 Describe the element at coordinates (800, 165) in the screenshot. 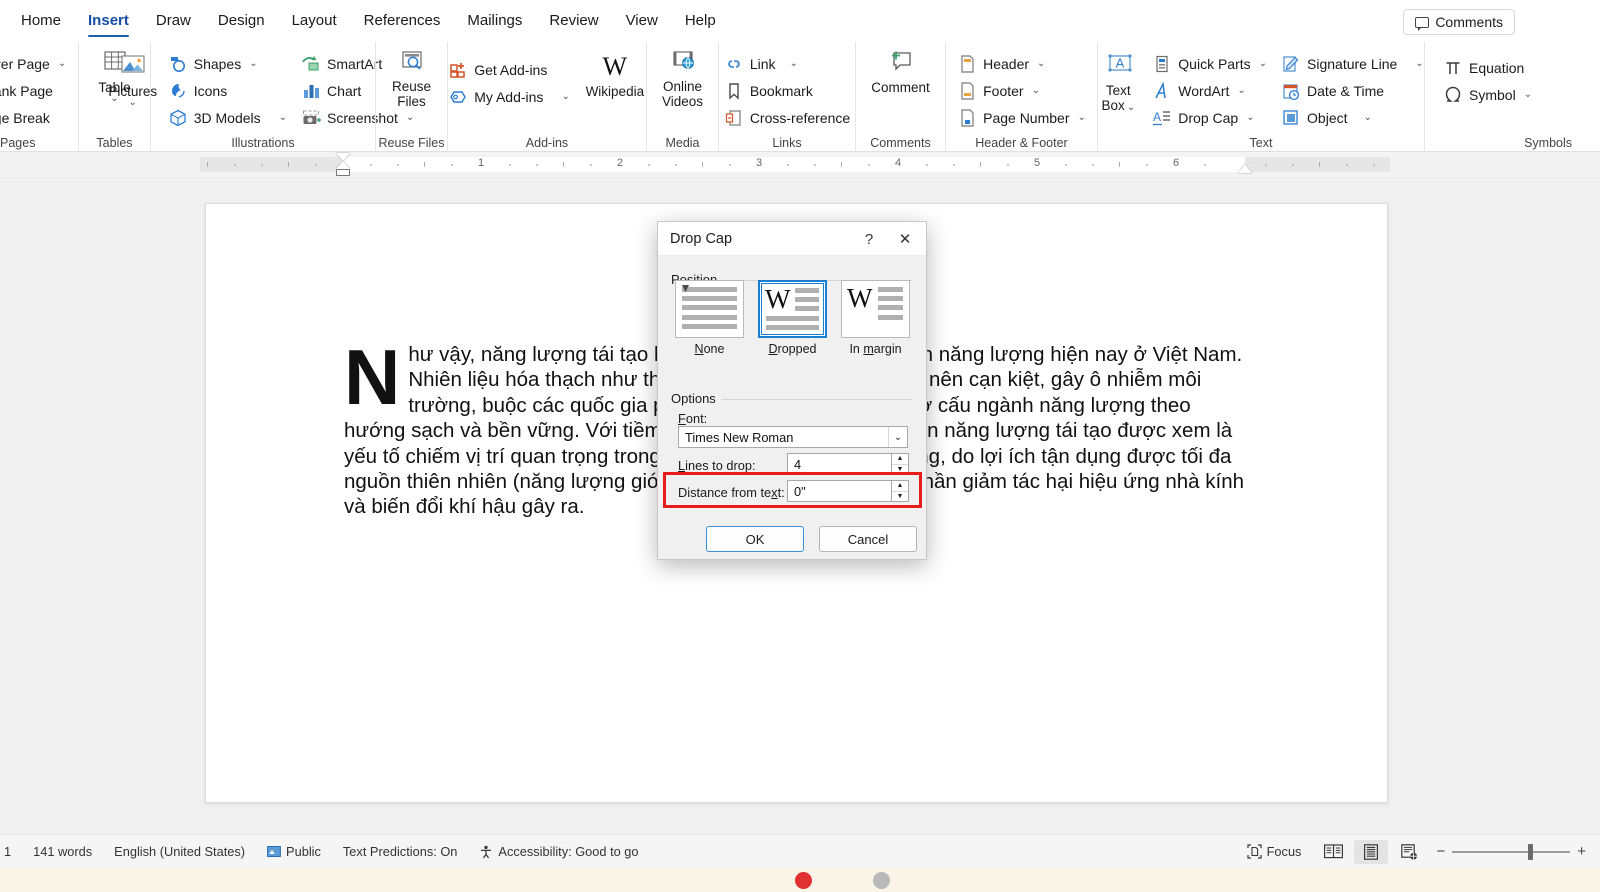

I see `horizontal-ruler: 1 2 3 4 5 6` at that location.